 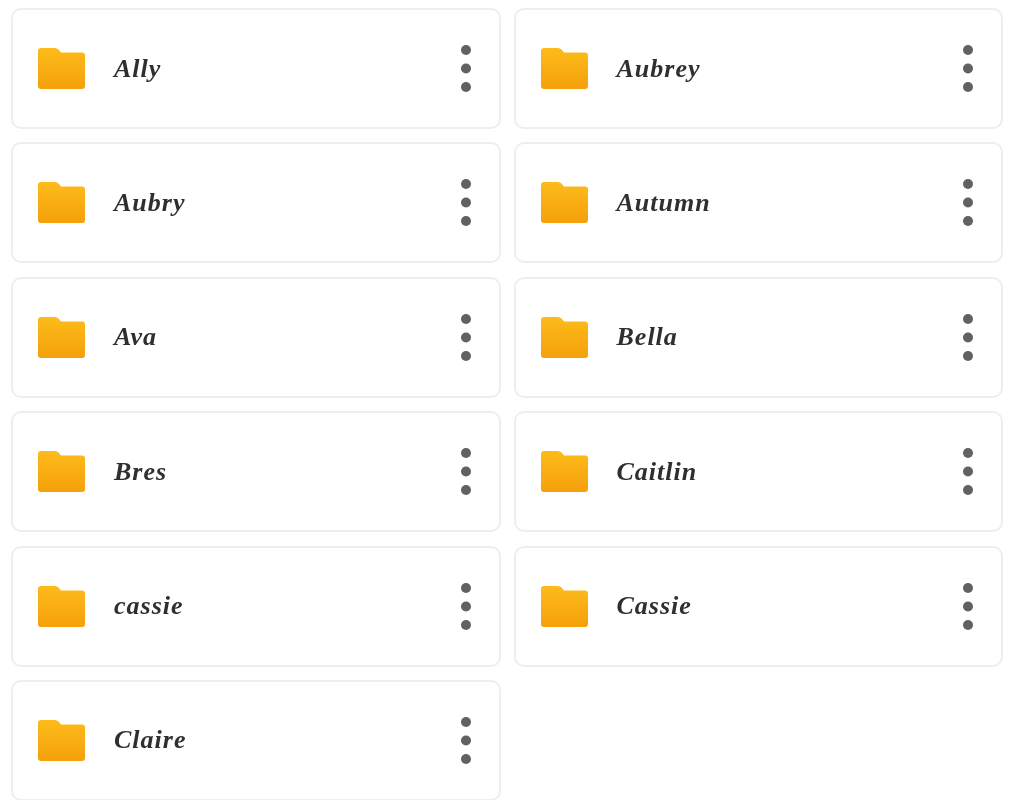 I want to click on folder-card: cassie, so click(x=256, y=606).